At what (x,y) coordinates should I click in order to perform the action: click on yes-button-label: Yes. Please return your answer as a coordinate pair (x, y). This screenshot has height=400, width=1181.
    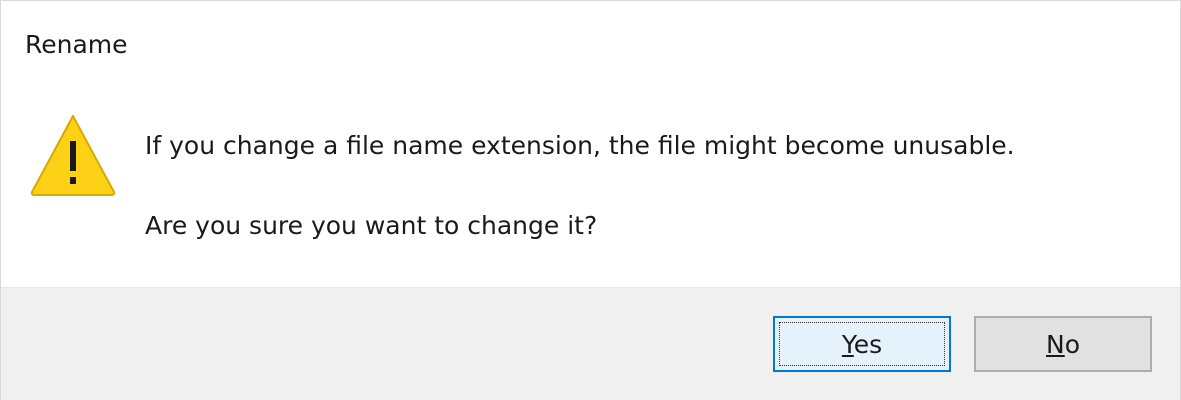
    Looking at the image, I should click on (862, 344).